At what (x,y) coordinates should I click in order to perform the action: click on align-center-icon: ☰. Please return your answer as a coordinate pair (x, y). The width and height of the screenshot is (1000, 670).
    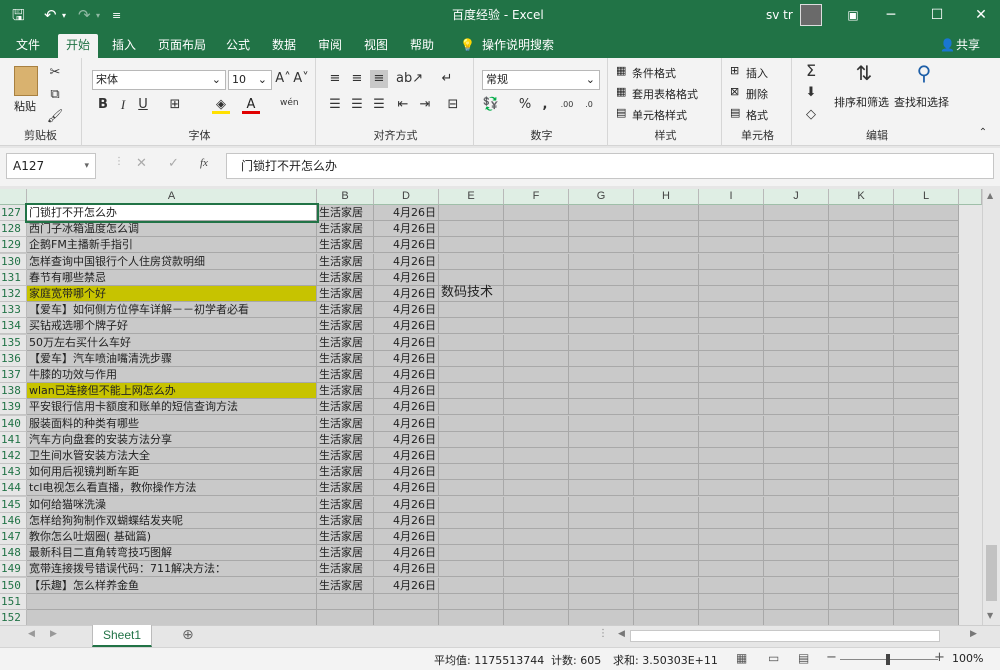
    Looking at the image, I should click on (357, 105).